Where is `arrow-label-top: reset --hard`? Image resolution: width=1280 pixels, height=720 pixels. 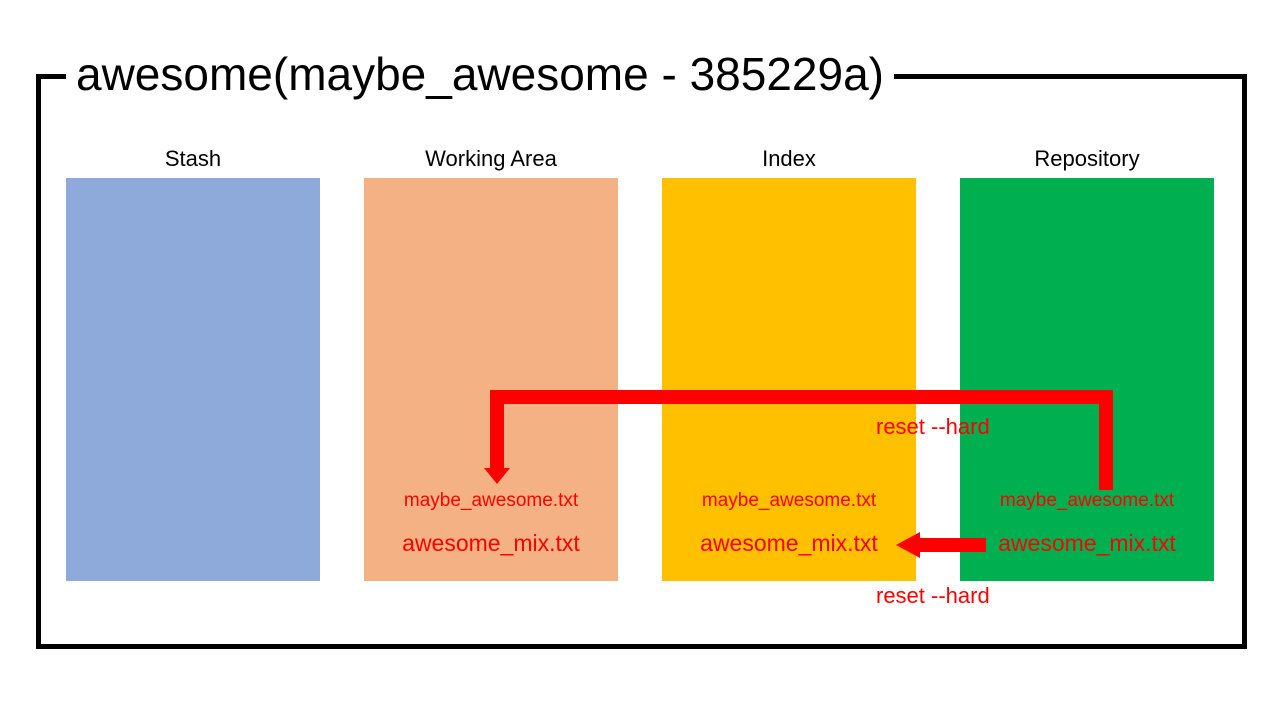
arrow-label-top: reset --hard is located at coordinates (933, 426).